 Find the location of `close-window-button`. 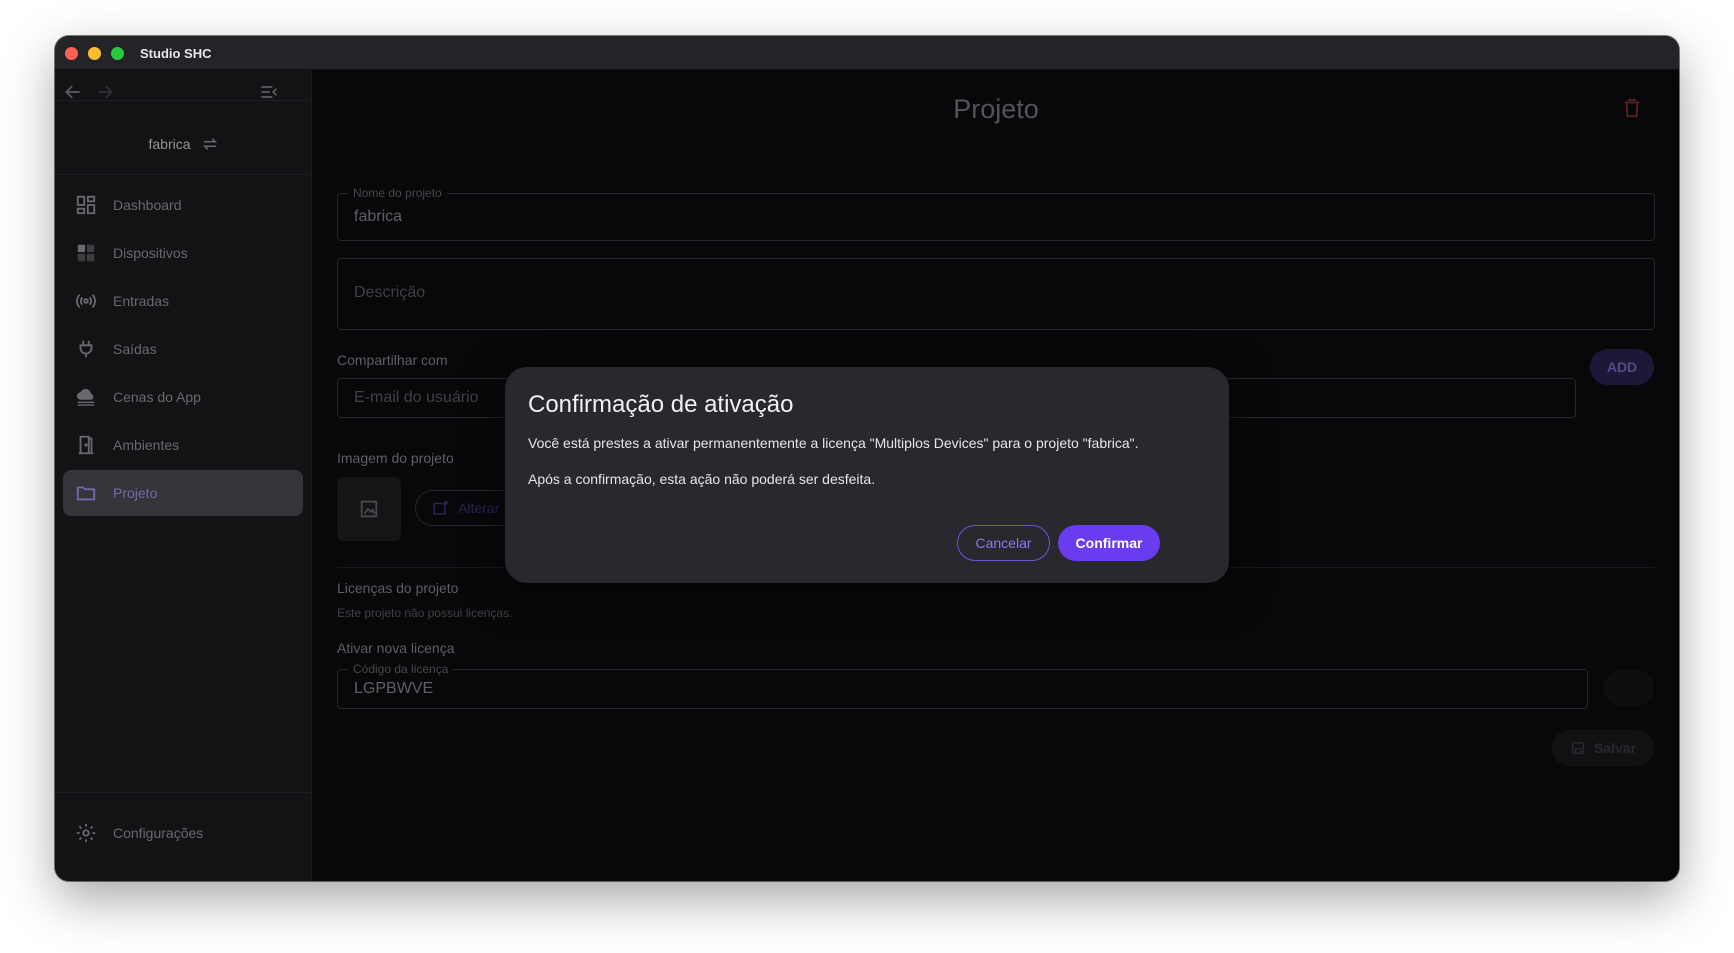

close-window-button is located at coordinates (71, 53).